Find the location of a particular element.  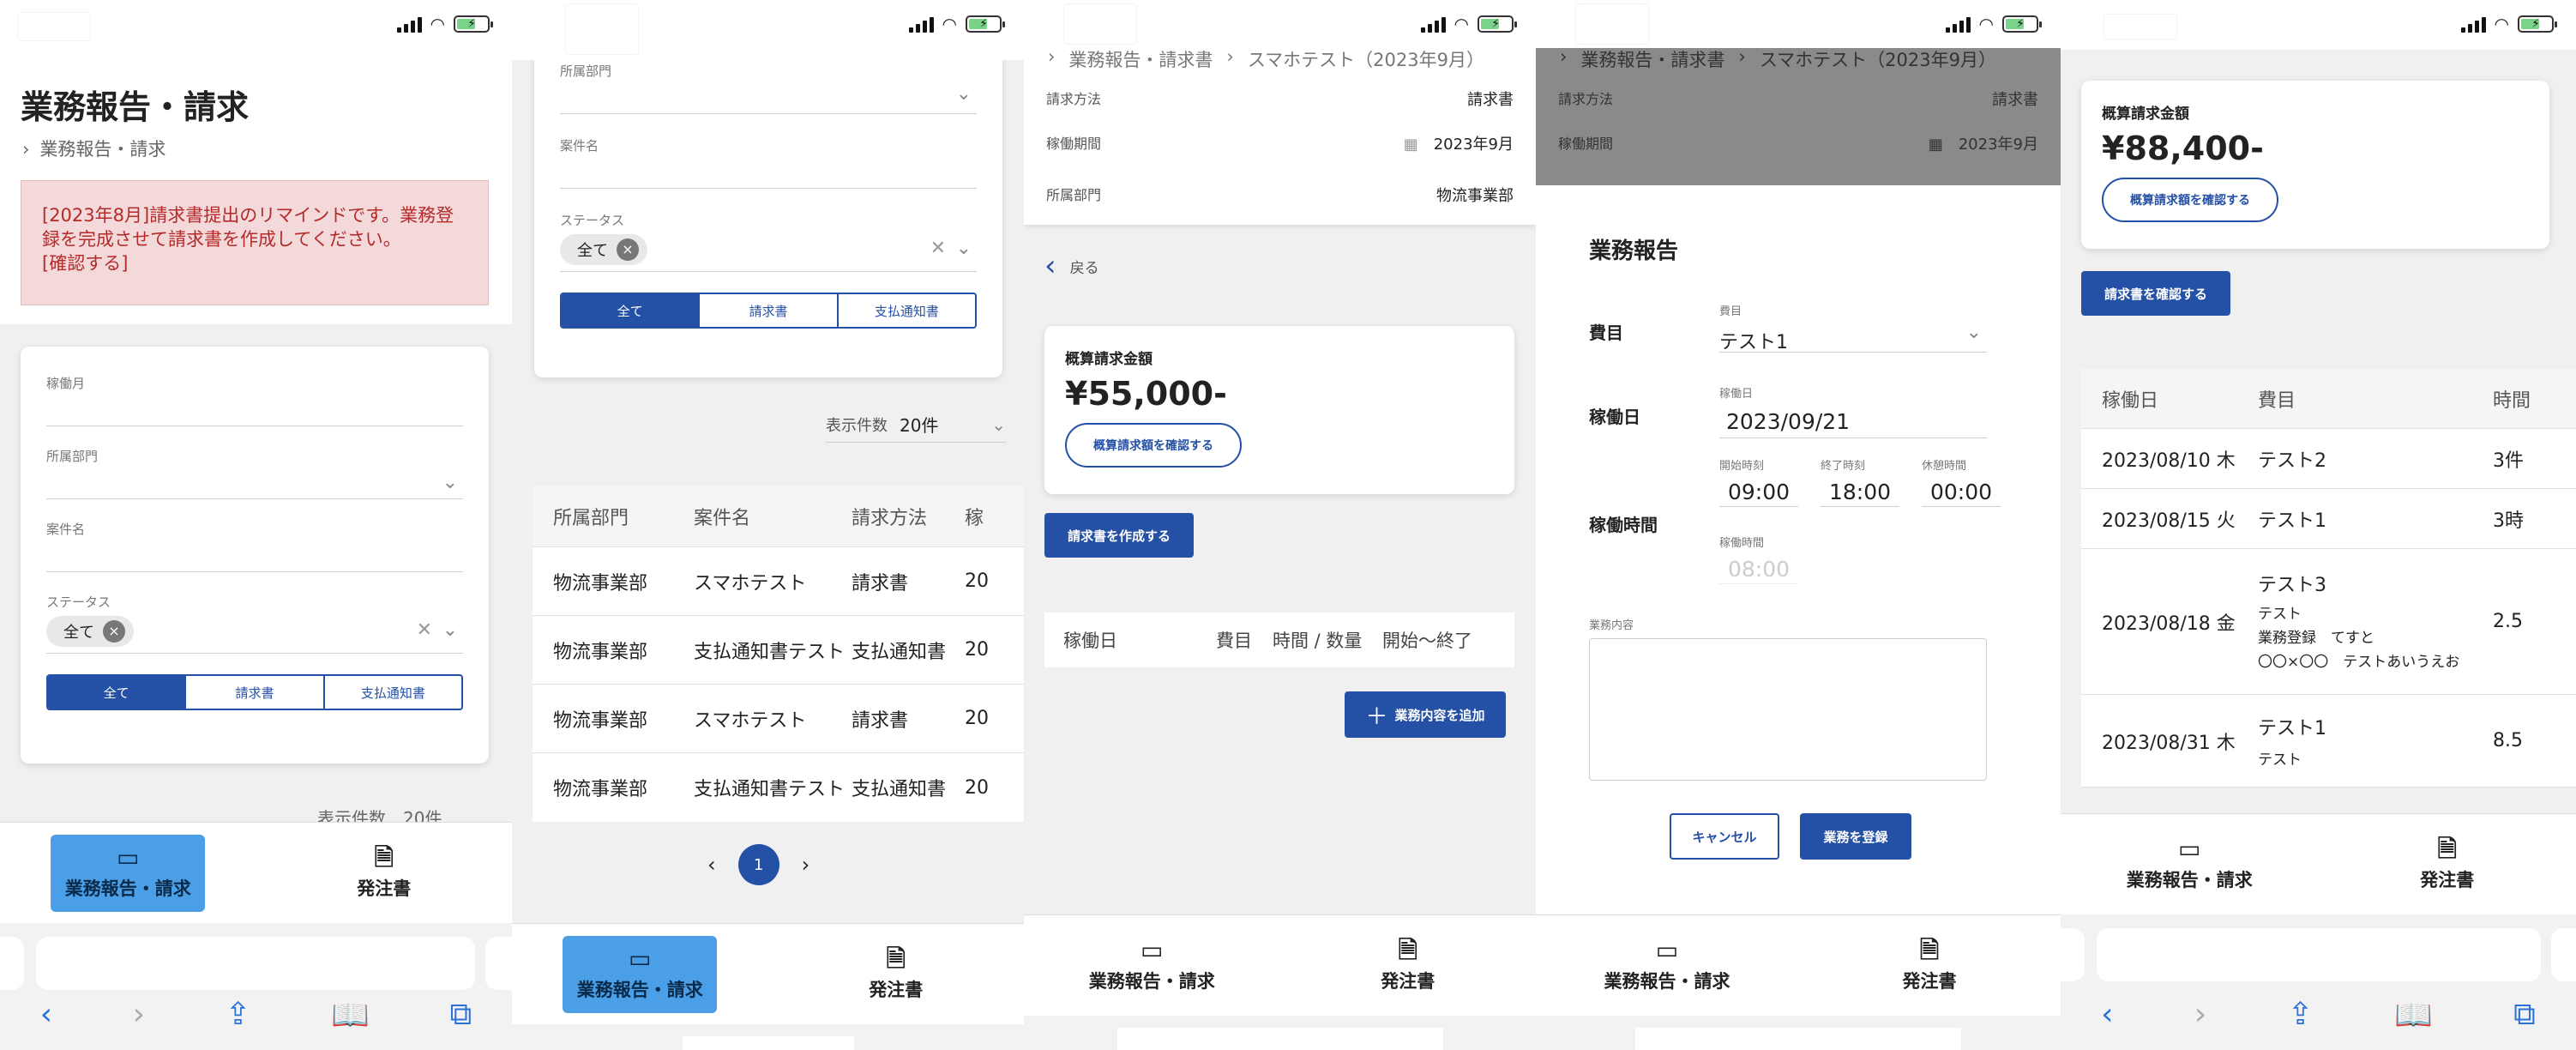

document-icon: 🗎 is located at coordinates (896, 958).